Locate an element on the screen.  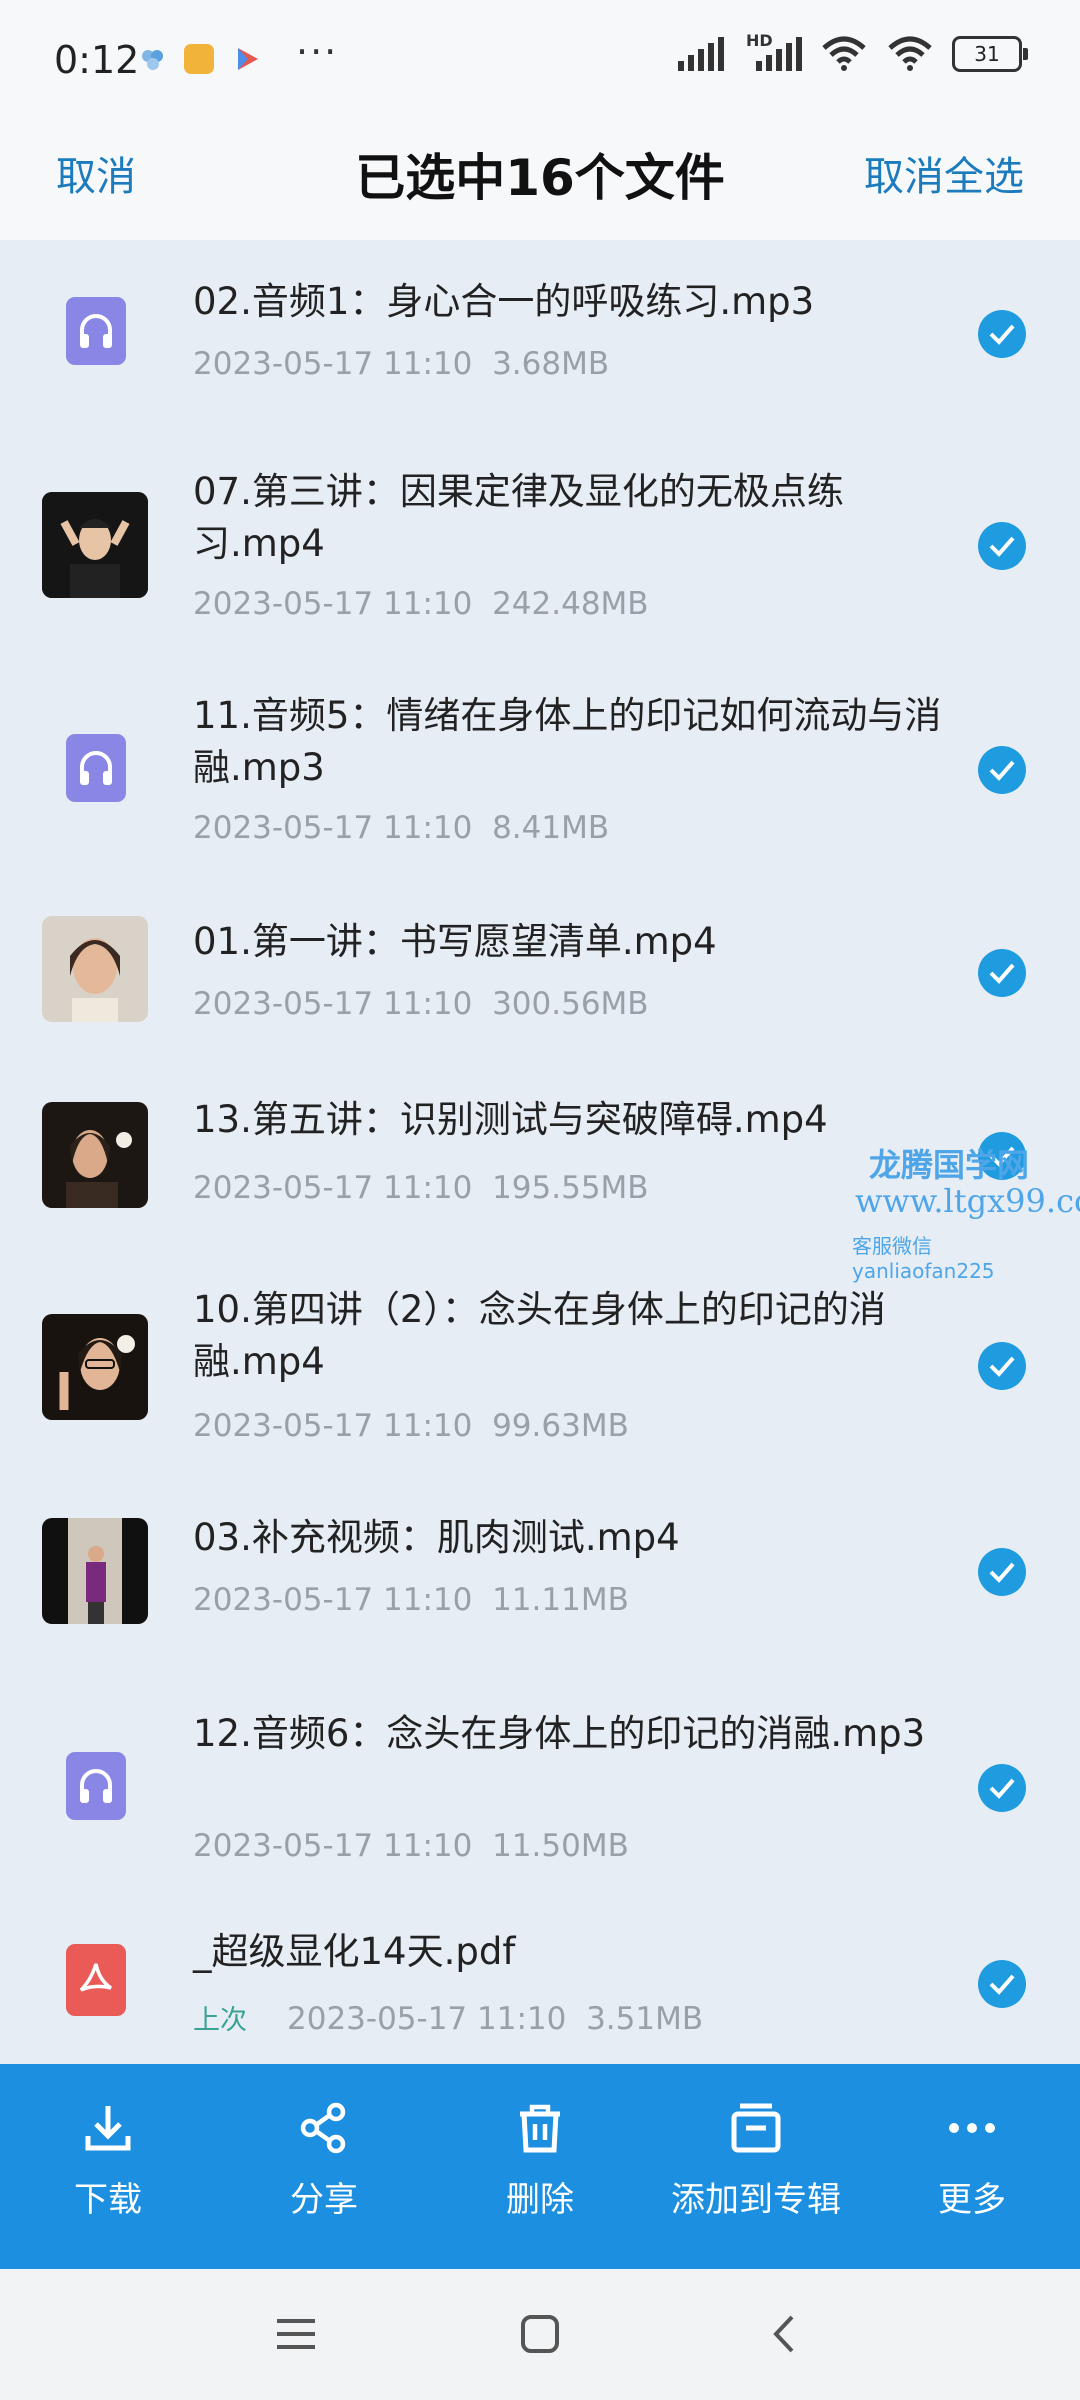
download-label: 下载 is located at coordinates (108, 2200).